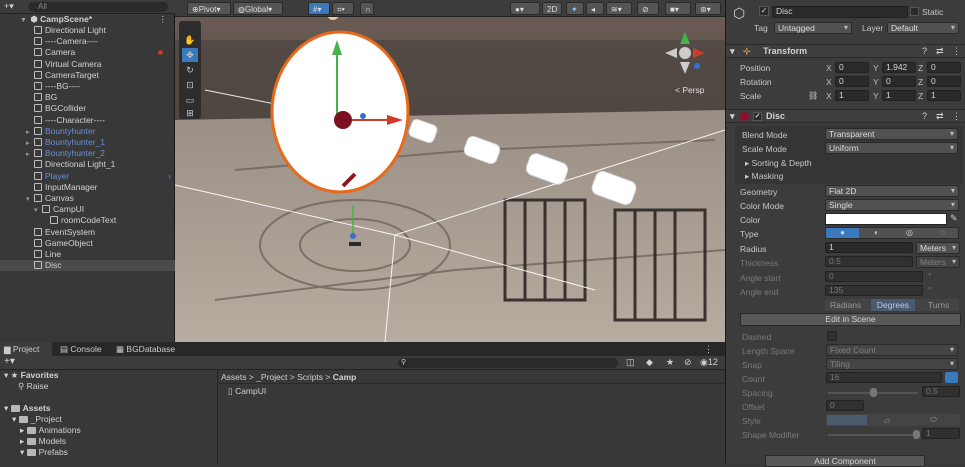 The height and width of the screenshot is (467, 965). What do you see at coordinates (873, 392) in the screenshot?
I see `spacing-slider-handle` at bounding box center [873, 392].